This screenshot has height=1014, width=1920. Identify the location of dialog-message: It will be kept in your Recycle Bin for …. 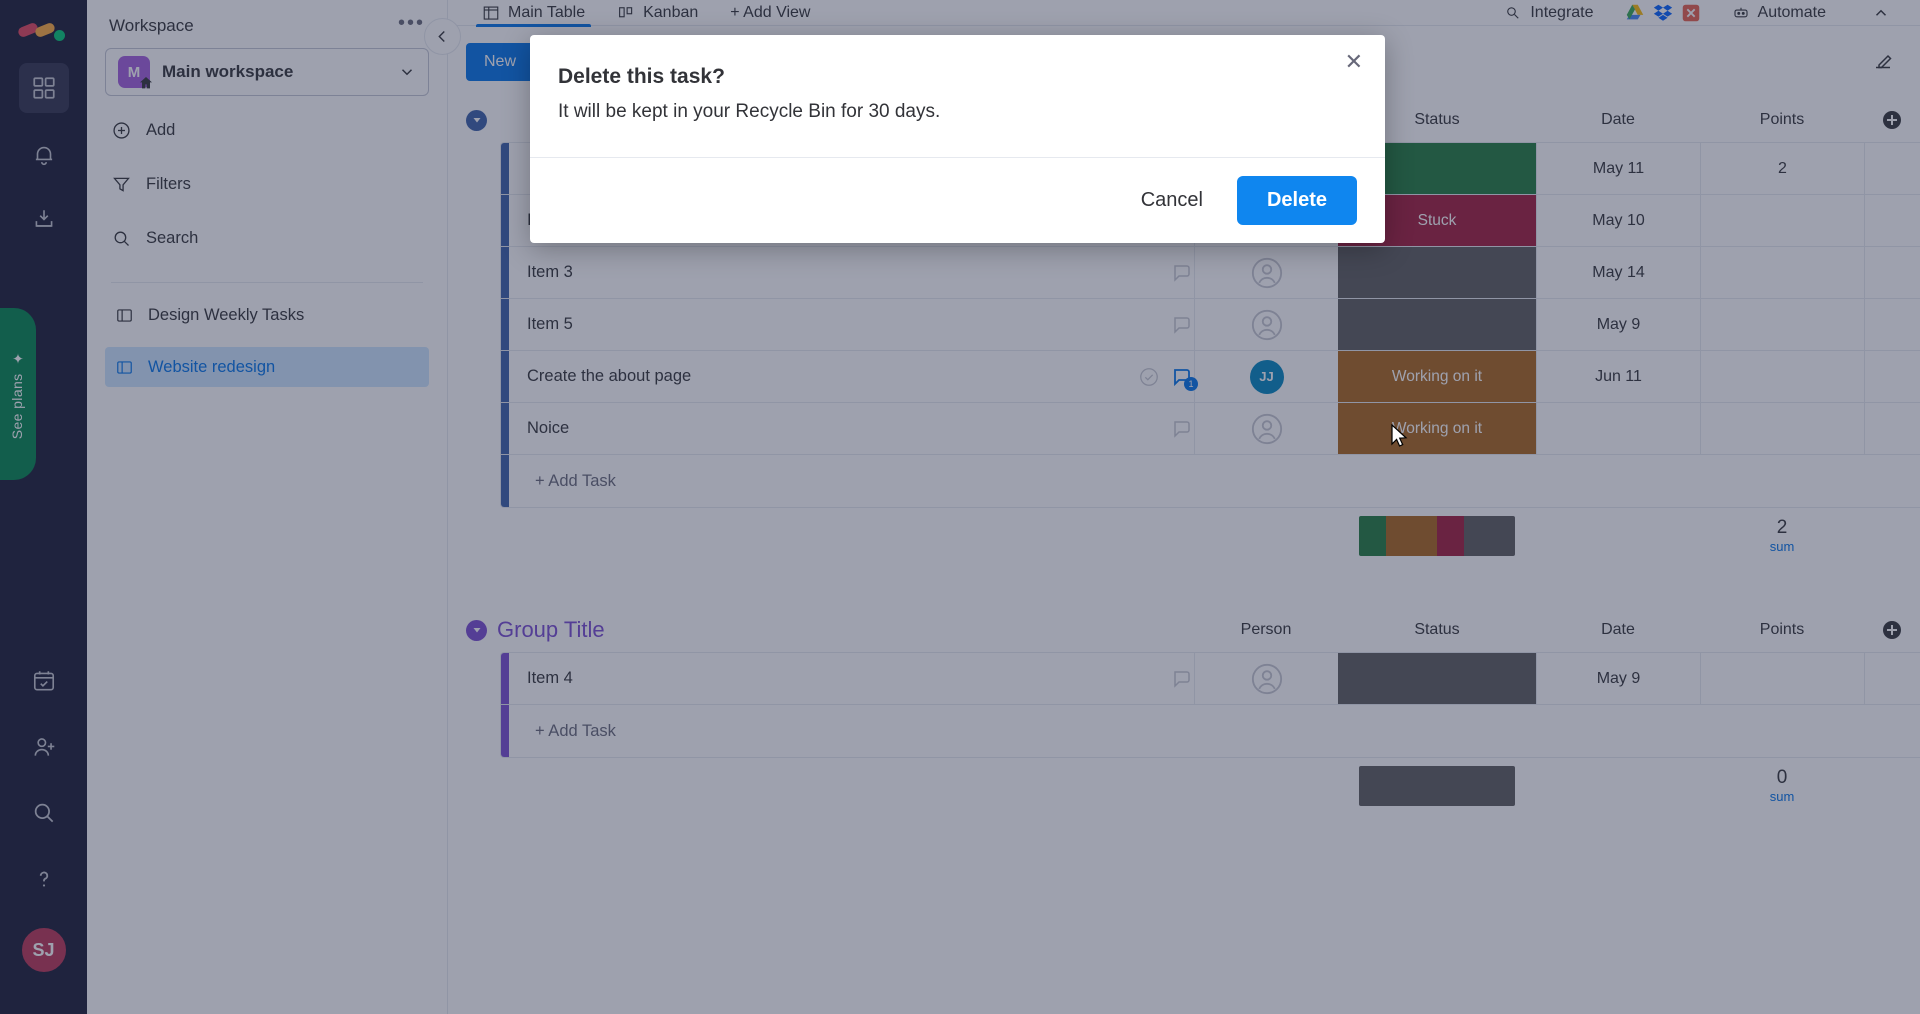
(749, 111).